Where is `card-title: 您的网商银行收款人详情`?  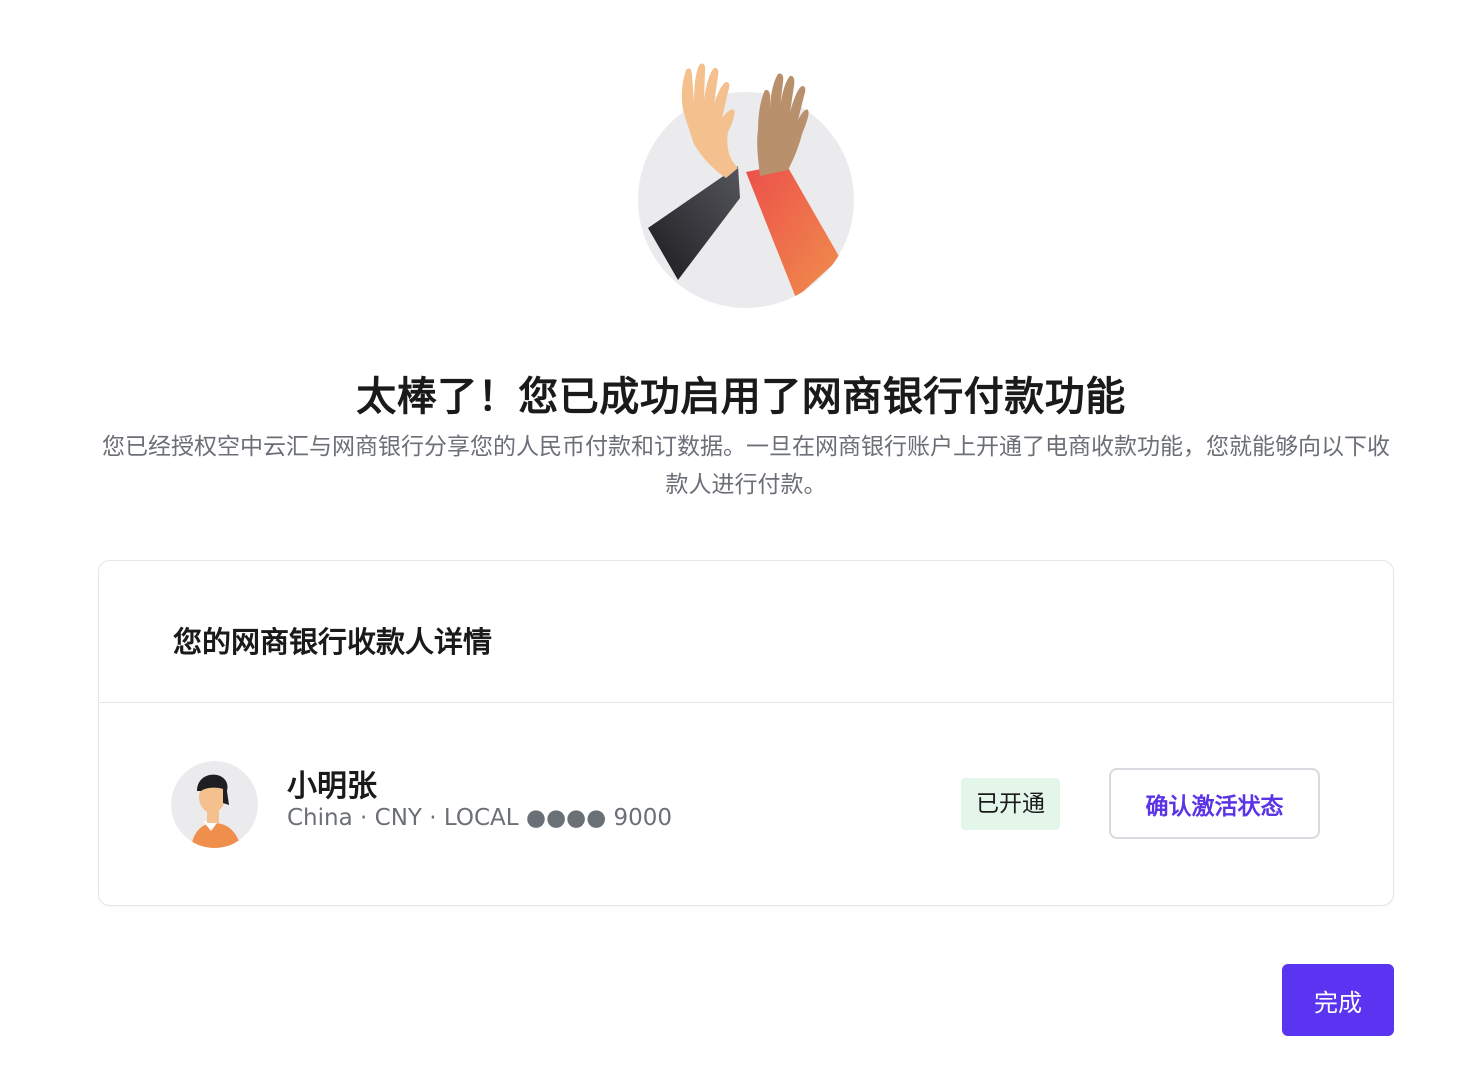
card-title: 您的网商银行收款人详情 is located at coordinates (333, 642).